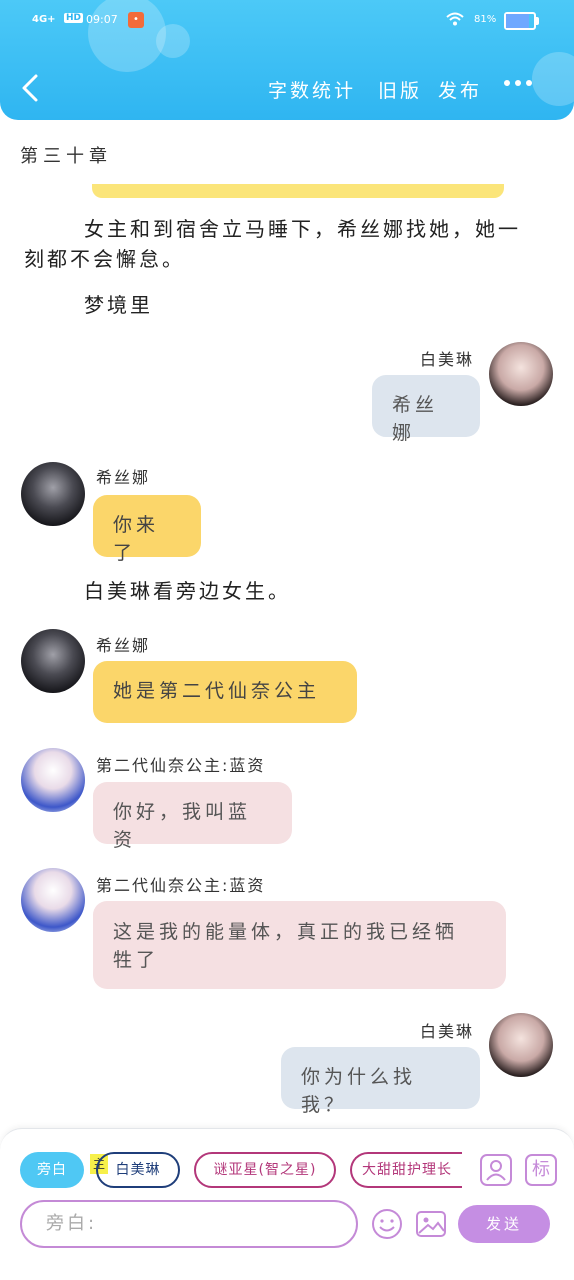 This screenshot has height=1280, width=574. Describe the element at coordinates (298, 191) in the screenshot. I see `previous-message-bubble` at that location.